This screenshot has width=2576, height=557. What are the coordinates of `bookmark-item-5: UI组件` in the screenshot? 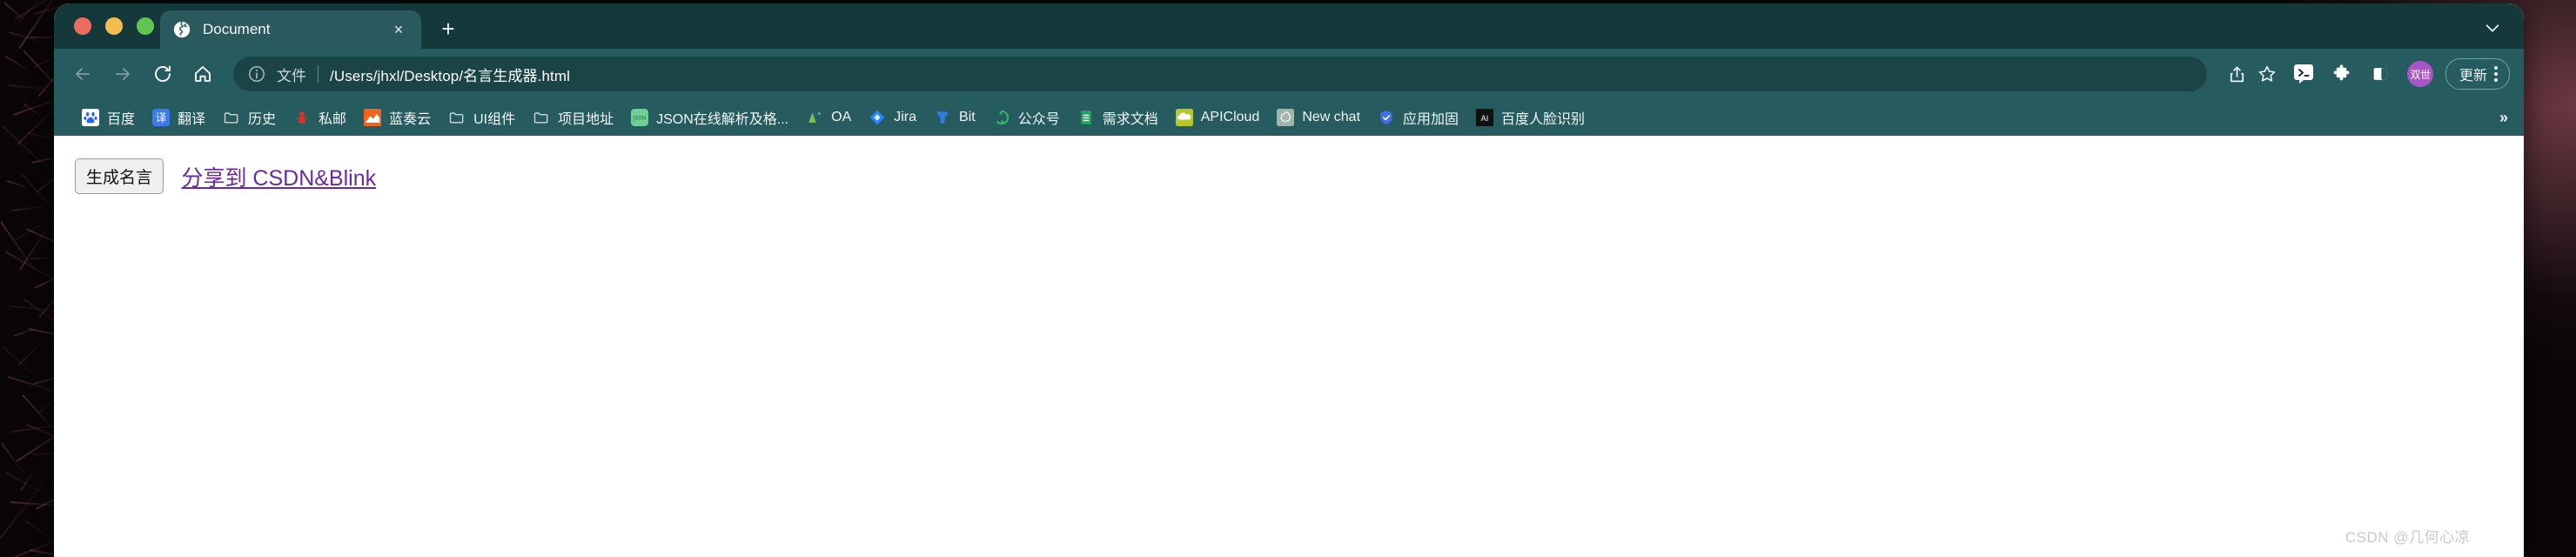 It's located at (481, 118).